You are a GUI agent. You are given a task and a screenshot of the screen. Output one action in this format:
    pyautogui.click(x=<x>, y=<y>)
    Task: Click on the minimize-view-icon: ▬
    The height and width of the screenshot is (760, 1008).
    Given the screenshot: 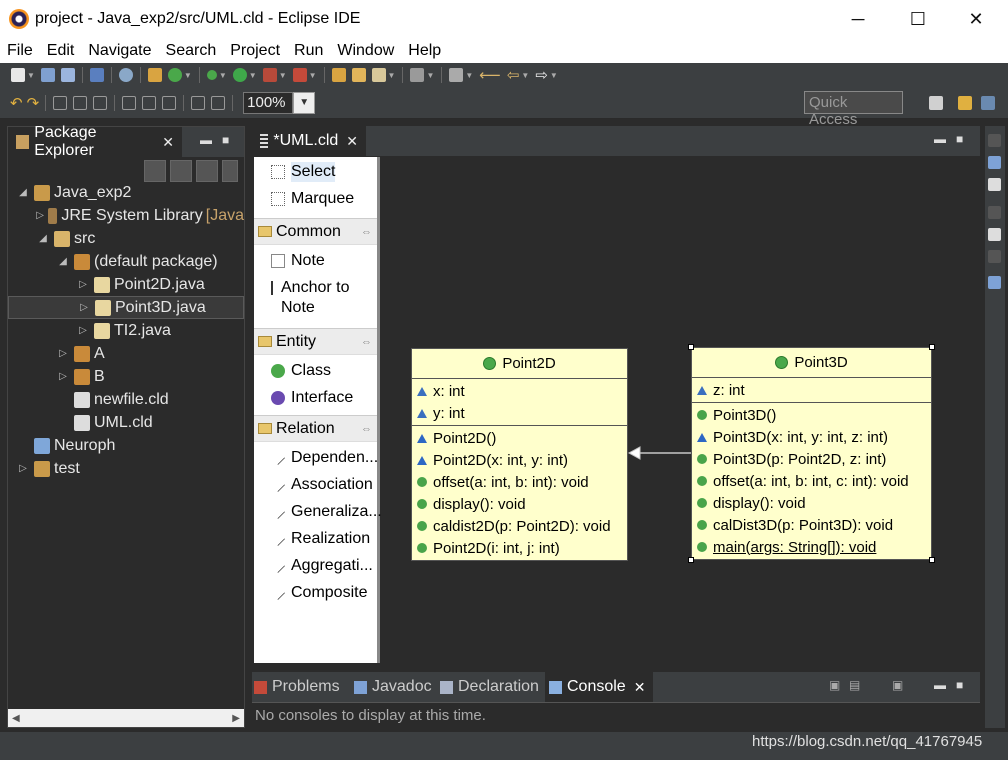 What is the action you would take?
    pyautogui.click(x=940, y=685)
    